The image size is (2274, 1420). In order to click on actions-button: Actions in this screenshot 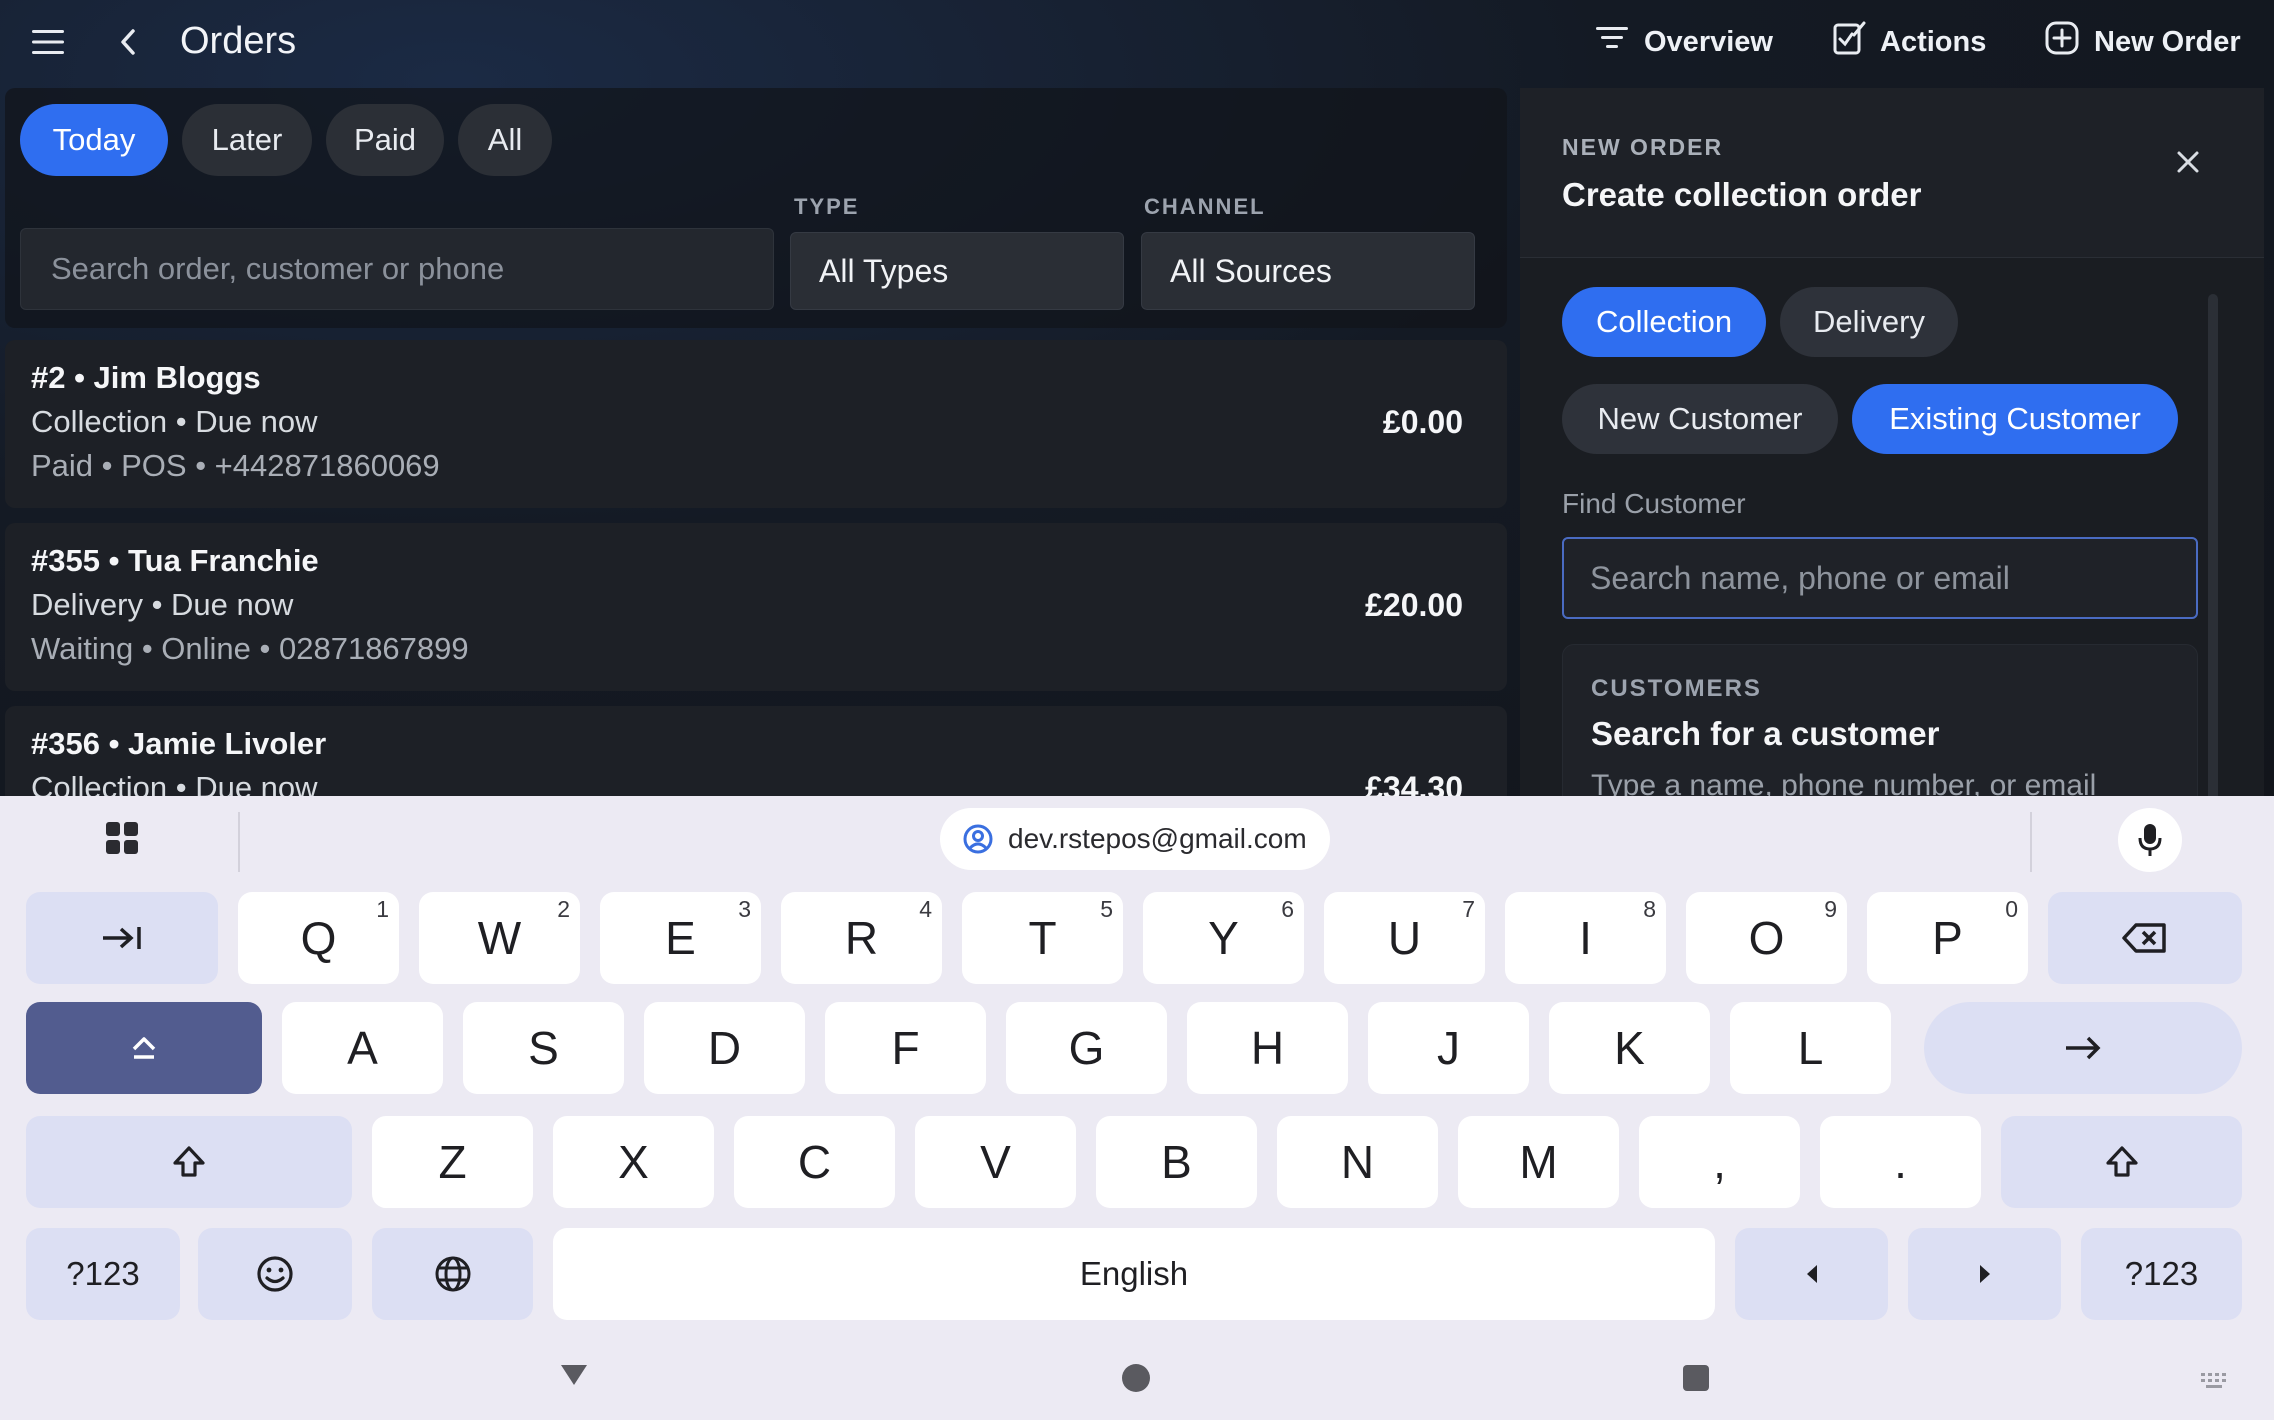, I will do `click(1909, 42)`.